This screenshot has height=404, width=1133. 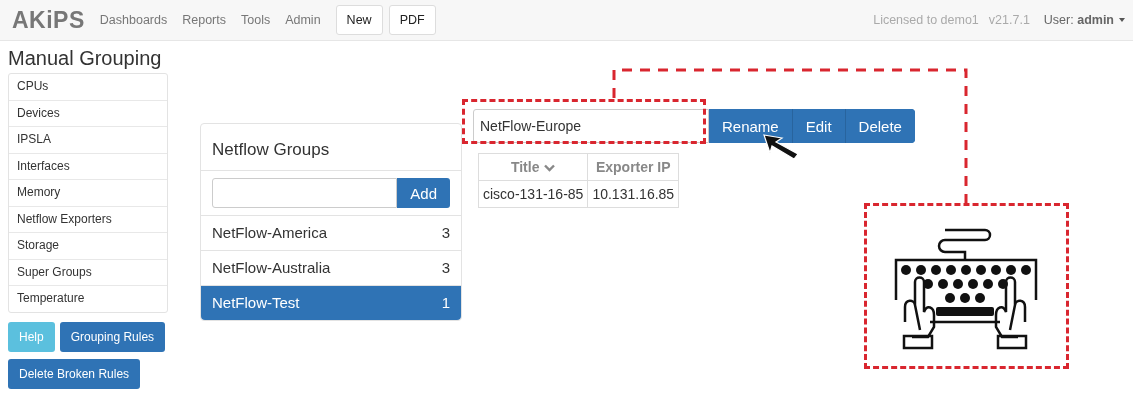 I want to click on group-name: NetFlow-Test, so click(x=256, y=303).